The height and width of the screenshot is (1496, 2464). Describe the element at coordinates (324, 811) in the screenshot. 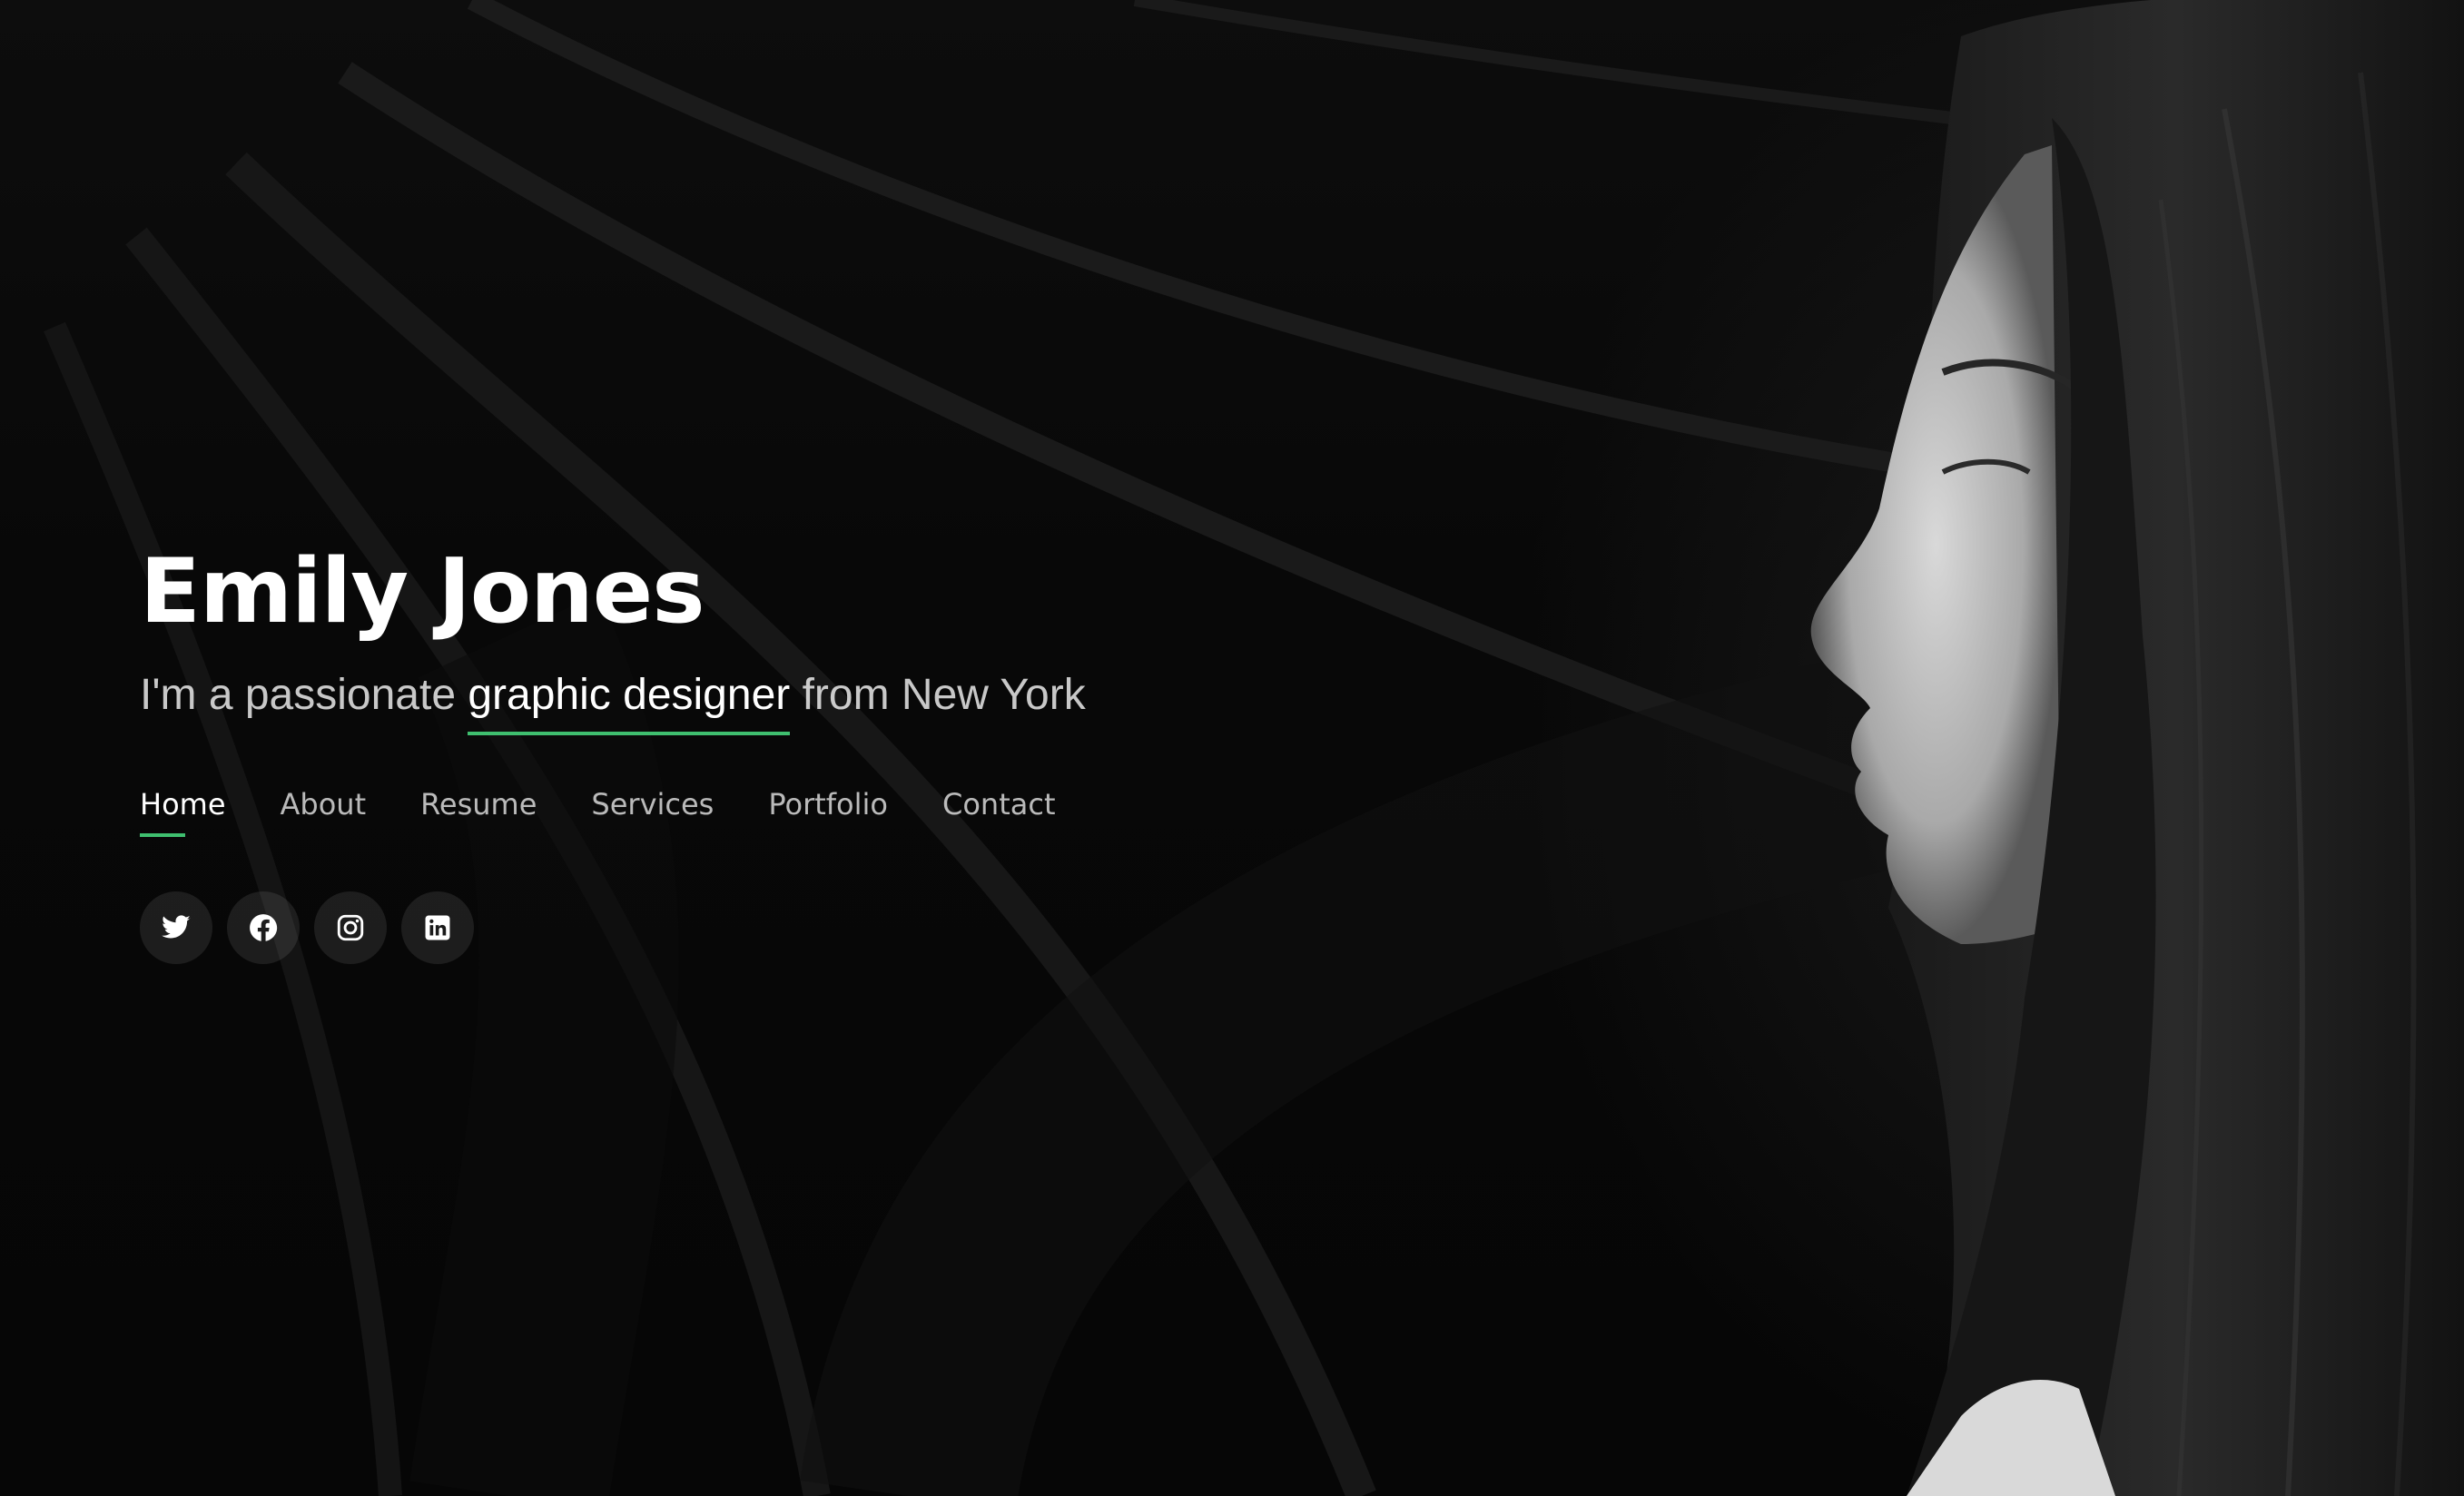

I see `nav-about: About` at that location.